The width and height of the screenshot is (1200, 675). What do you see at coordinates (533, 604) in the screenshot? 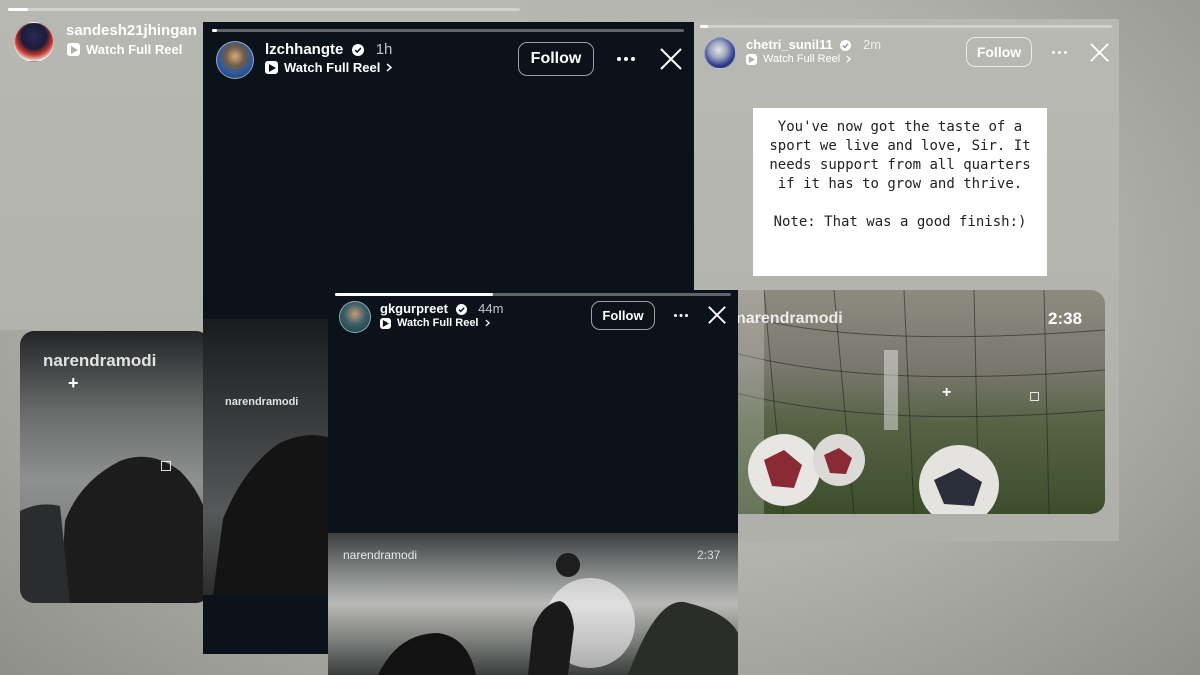
I see `reel-video: narendramodi 2:37` at bounding box center [533, 604].